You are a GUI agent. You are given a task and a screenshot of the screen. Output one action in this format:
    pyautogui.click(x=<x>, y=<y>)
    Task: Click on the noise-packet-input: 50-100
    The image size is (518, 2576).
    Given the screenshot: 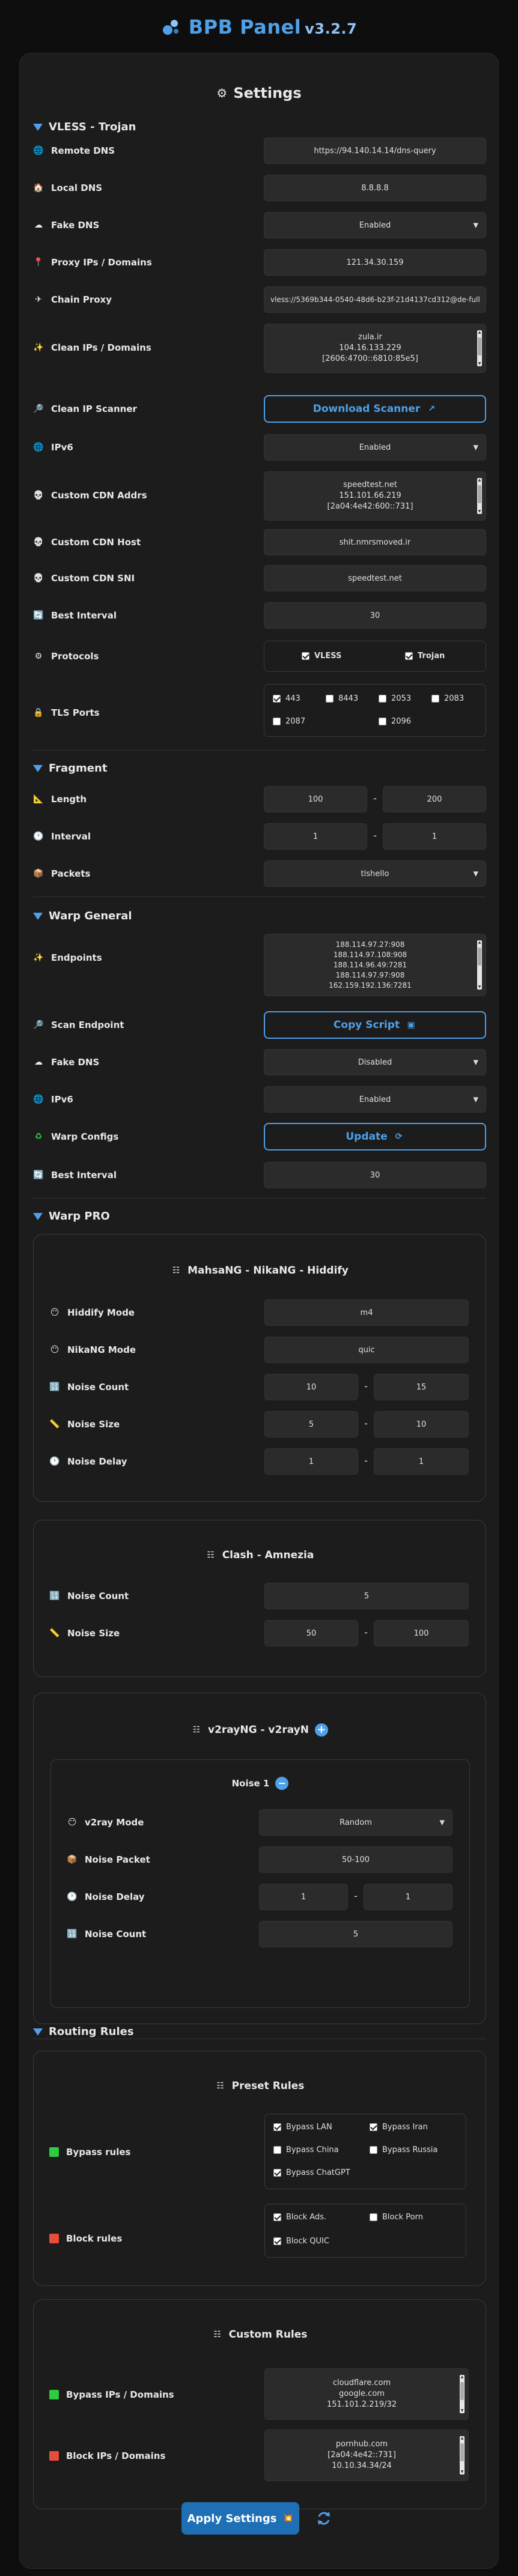 What is the action you would take?
    pyautogui.click(x=355, y=1859)
    